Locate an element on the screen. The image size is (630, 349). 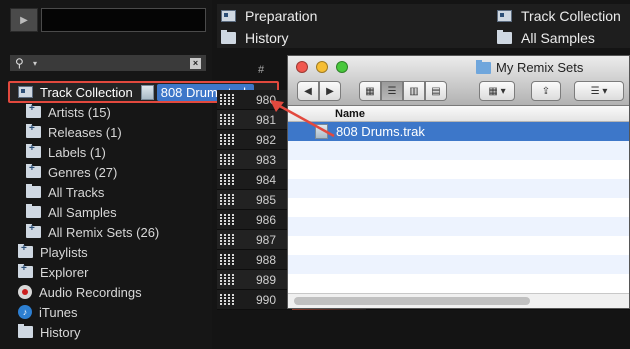
column-header-label: # is located at coordinates (261, 70).